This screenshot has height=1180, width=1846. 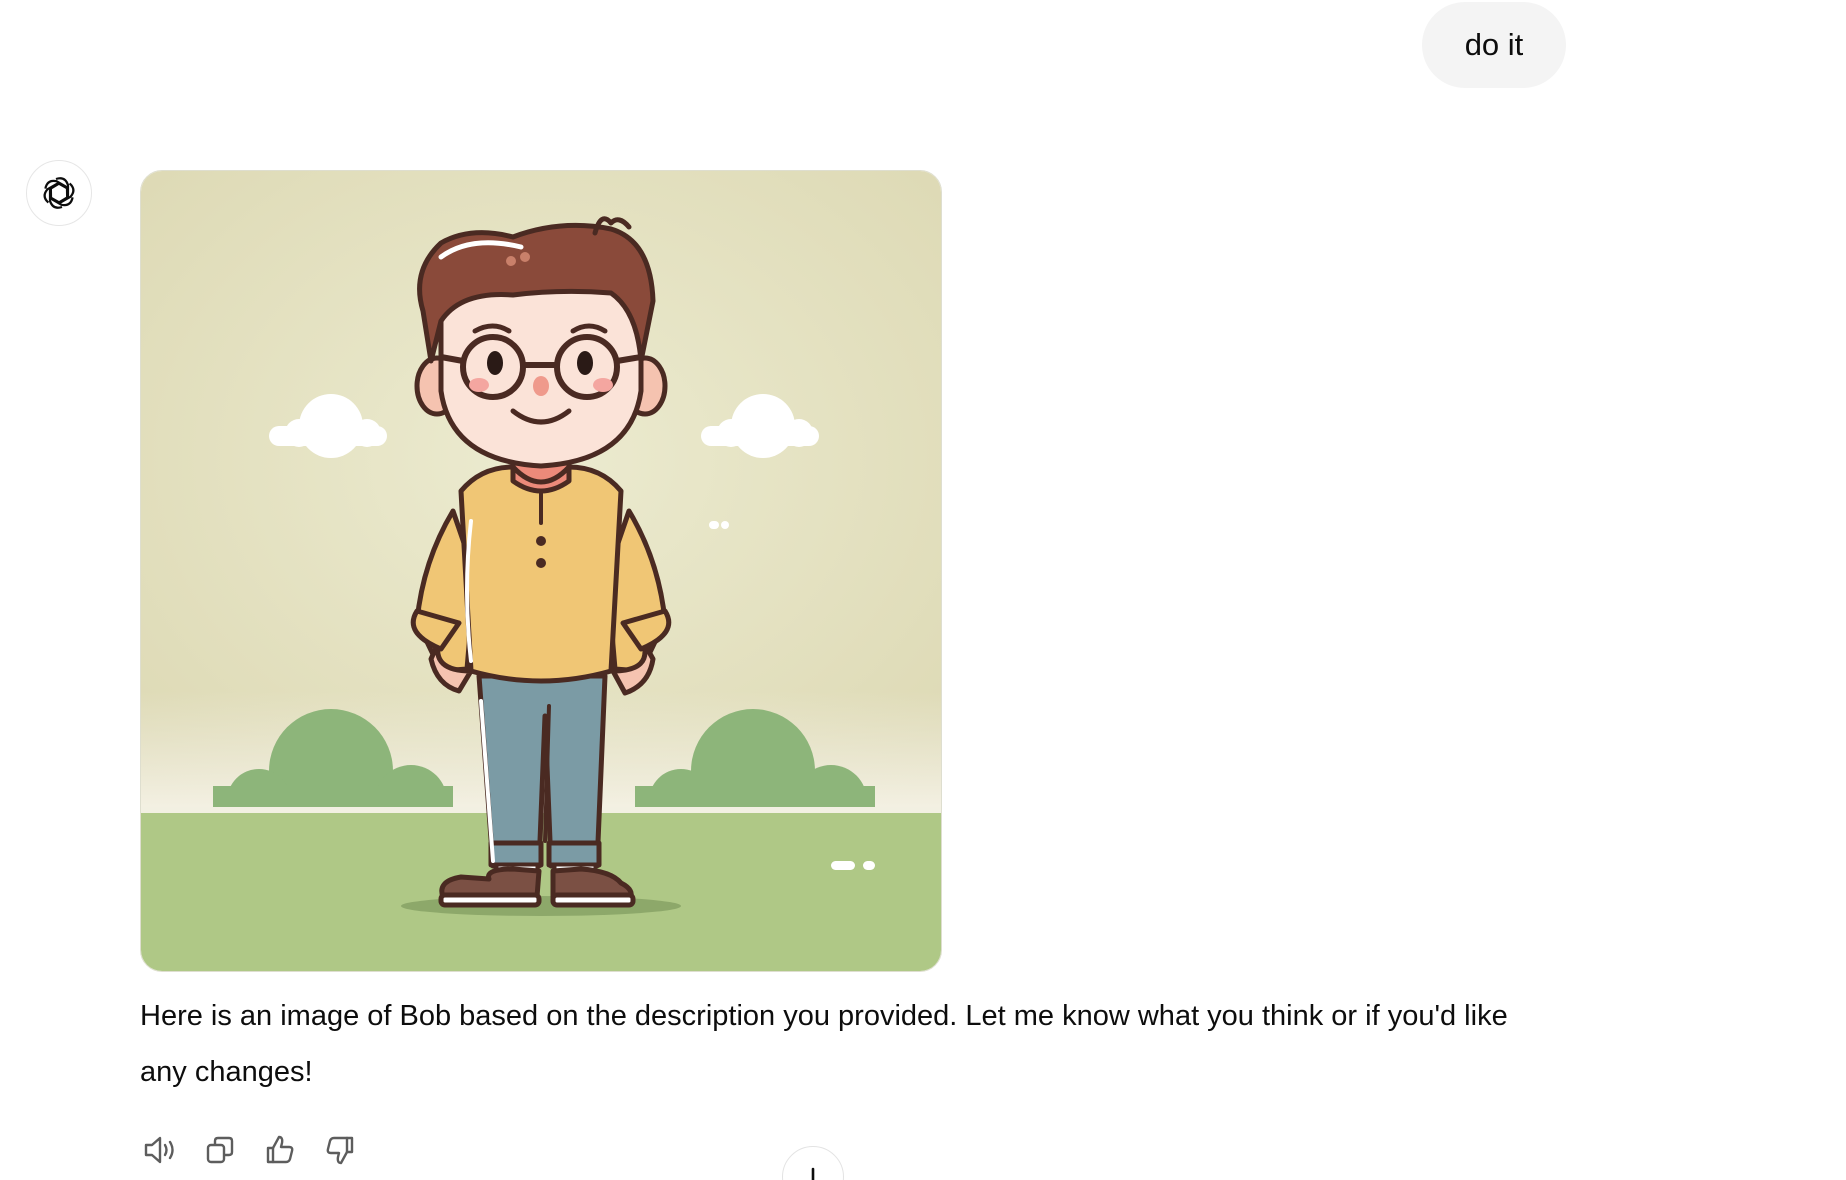 I want to click on assistant-avatar, so click(x=59, y=193).